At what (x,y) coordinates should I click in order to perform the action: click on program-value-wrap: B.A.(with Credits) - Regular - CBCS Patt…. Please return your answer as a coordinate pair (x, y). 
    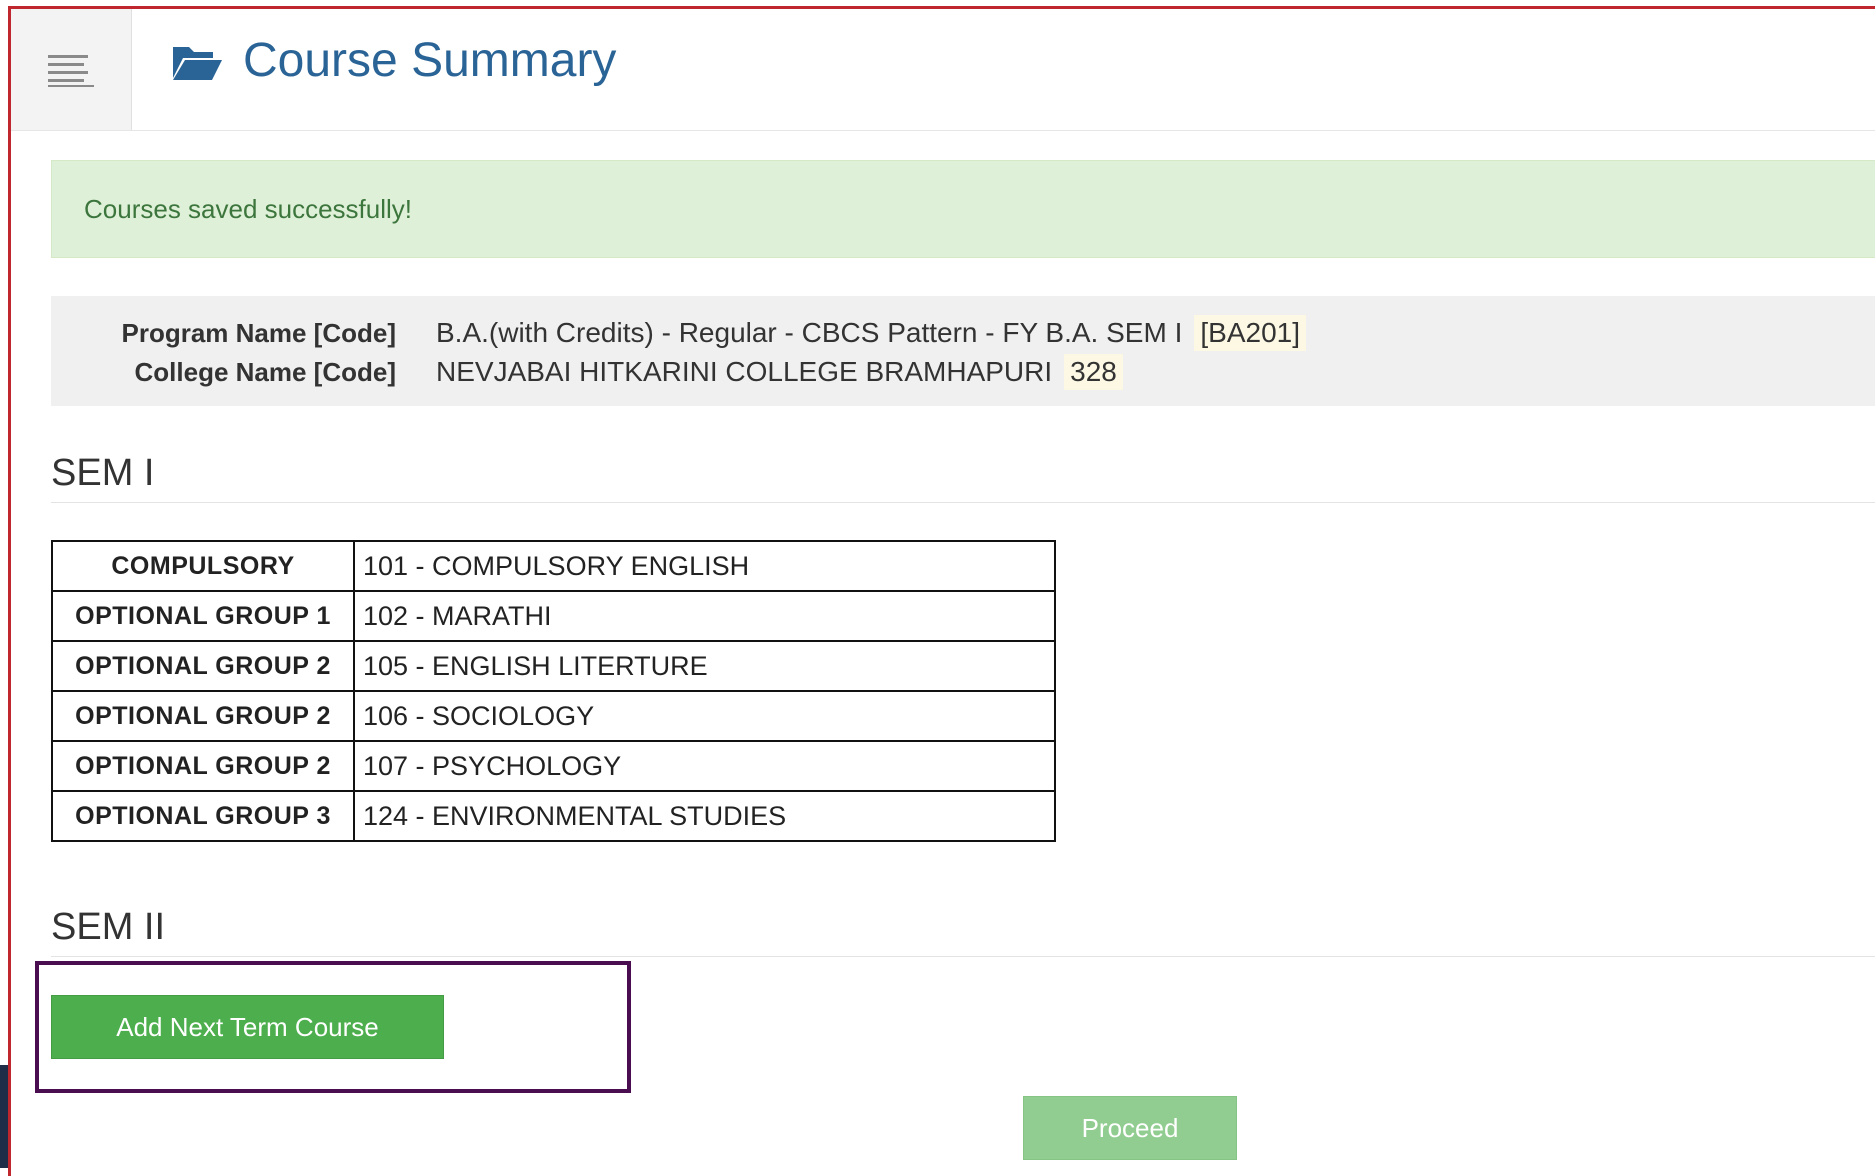
    Looking at the image, I should click on (871, 333).